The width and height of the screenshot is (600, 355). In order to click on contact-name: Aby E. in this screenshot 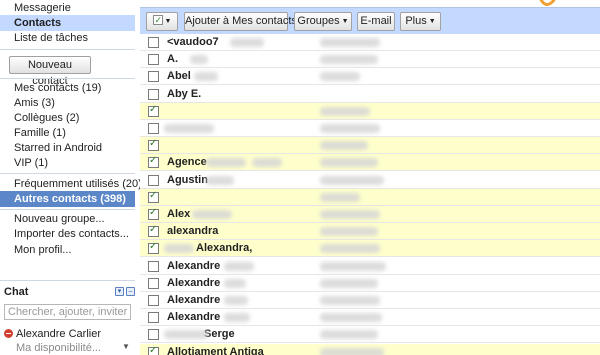, I will do `click(184, 94)`.